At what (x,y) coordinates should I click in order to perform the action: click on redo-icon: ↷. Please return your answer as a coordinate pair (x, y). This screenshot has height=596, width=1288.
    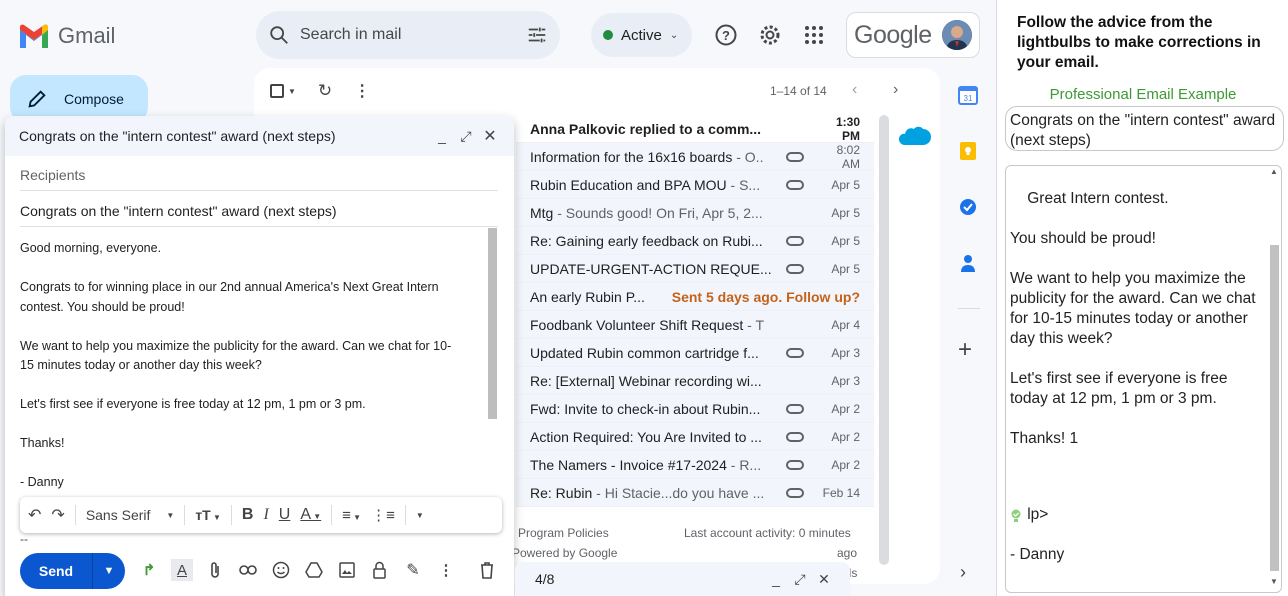
    Looking at the image, I should click on (57, 515).